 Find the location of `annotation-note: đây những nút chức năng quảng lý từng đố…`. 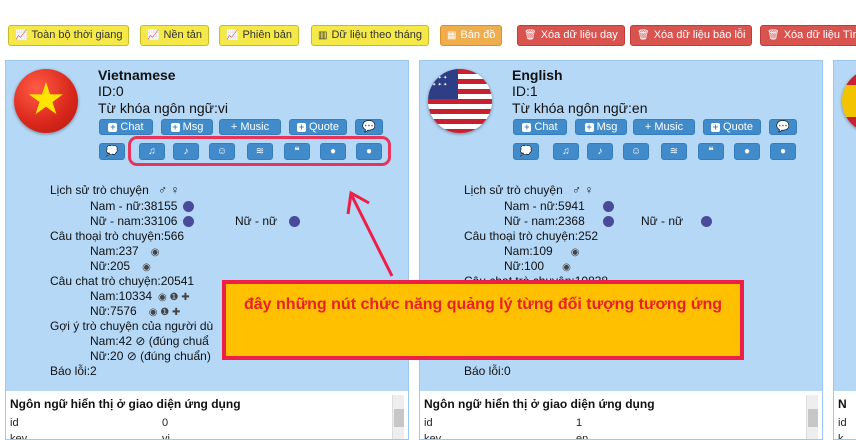

annotation-note: đây những nút chức năng quảng lý từng đố… is located at coordinates (483, 320).